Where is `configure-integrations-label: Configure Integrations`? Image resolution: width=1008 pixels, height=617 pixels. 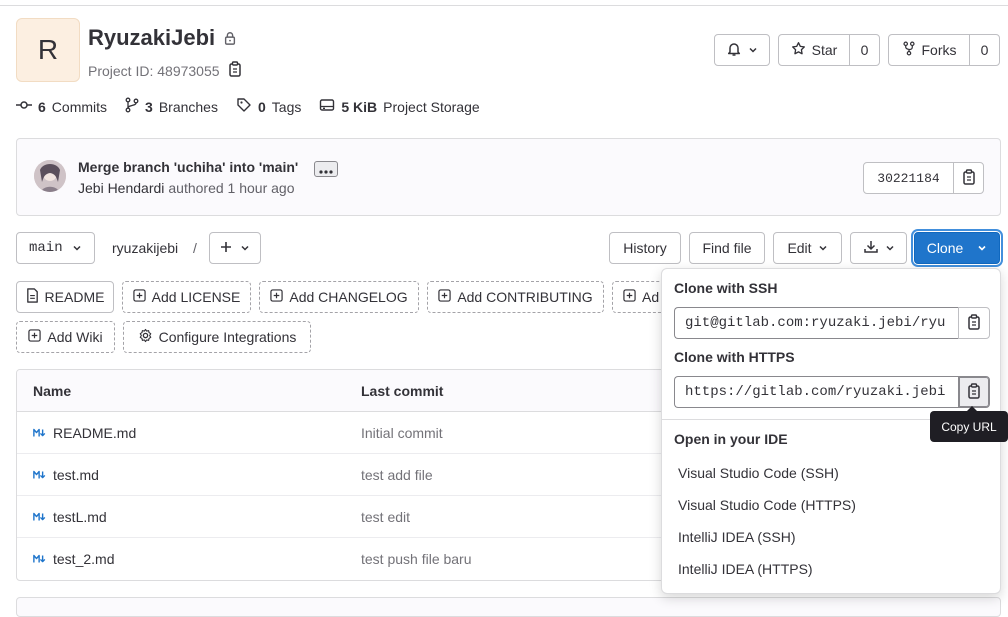
configure-integrations-label: Configure Integrations is located at coordinates (227, 337).